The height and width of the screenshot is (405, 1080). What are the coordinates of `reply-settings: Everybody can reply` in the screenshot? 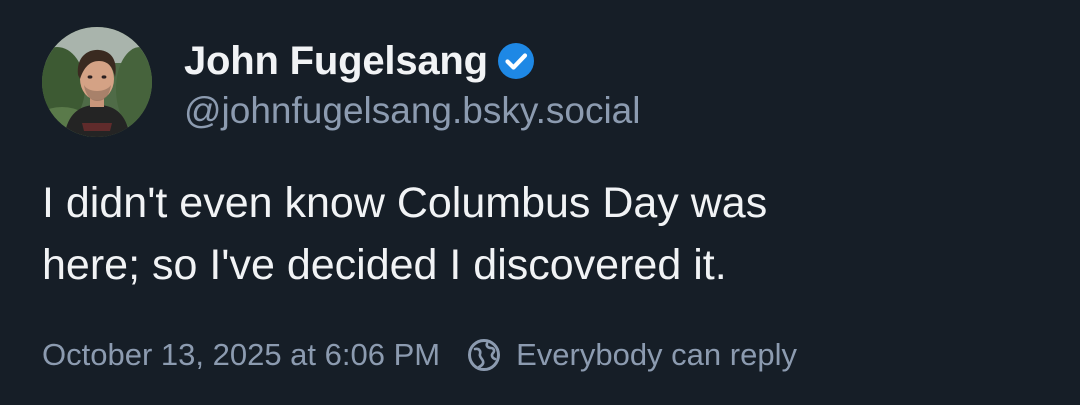 It's located at (631, 355).